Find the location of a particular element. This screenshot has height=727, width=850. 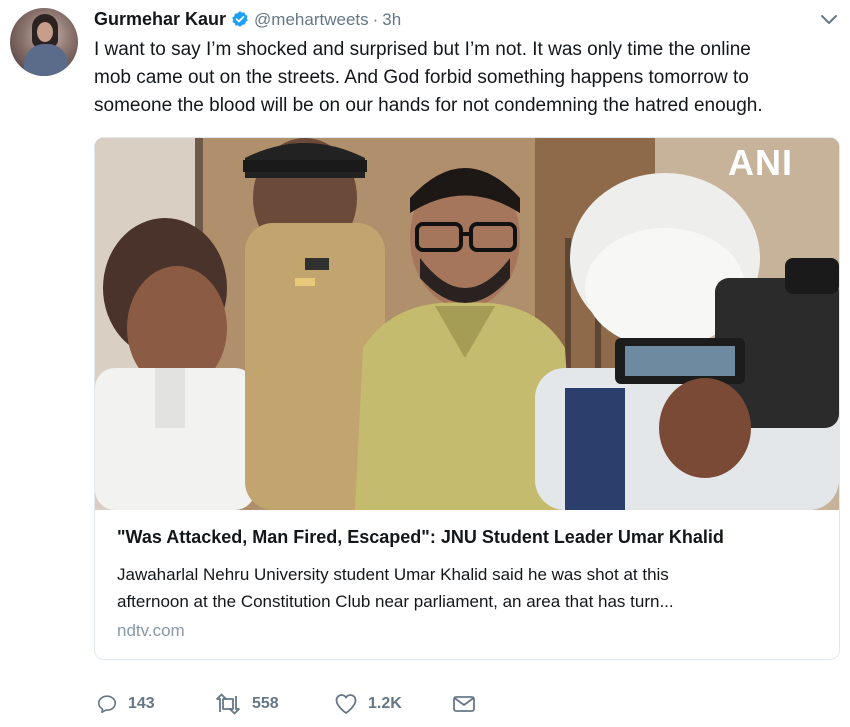

retweet-button: 558 is located at coordinates (246, 704).